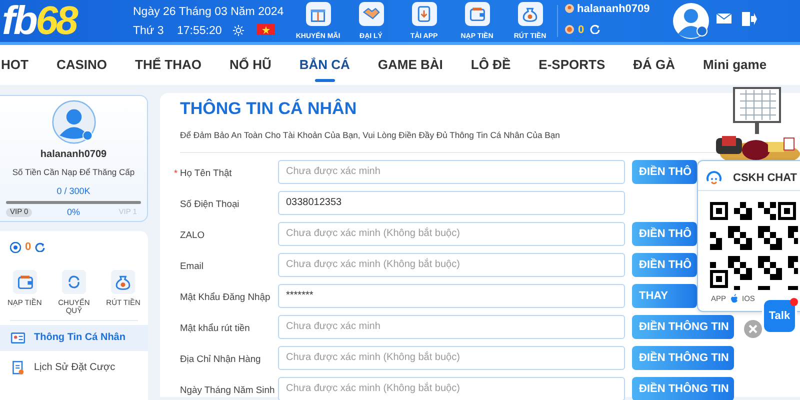 The height and width of the screenshot is (400, 800). I want to click on progress-text: 0 / 300K, so click(73, 191).